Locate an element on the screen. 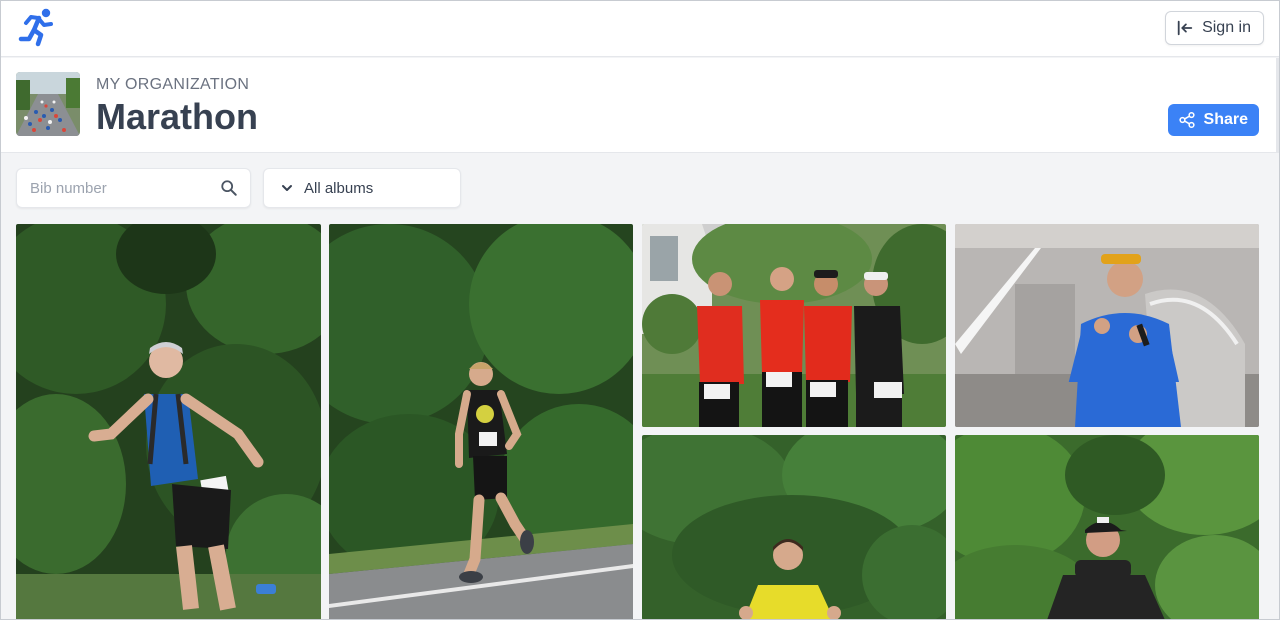  album-select: All albums is located at coordinates (362, 188).